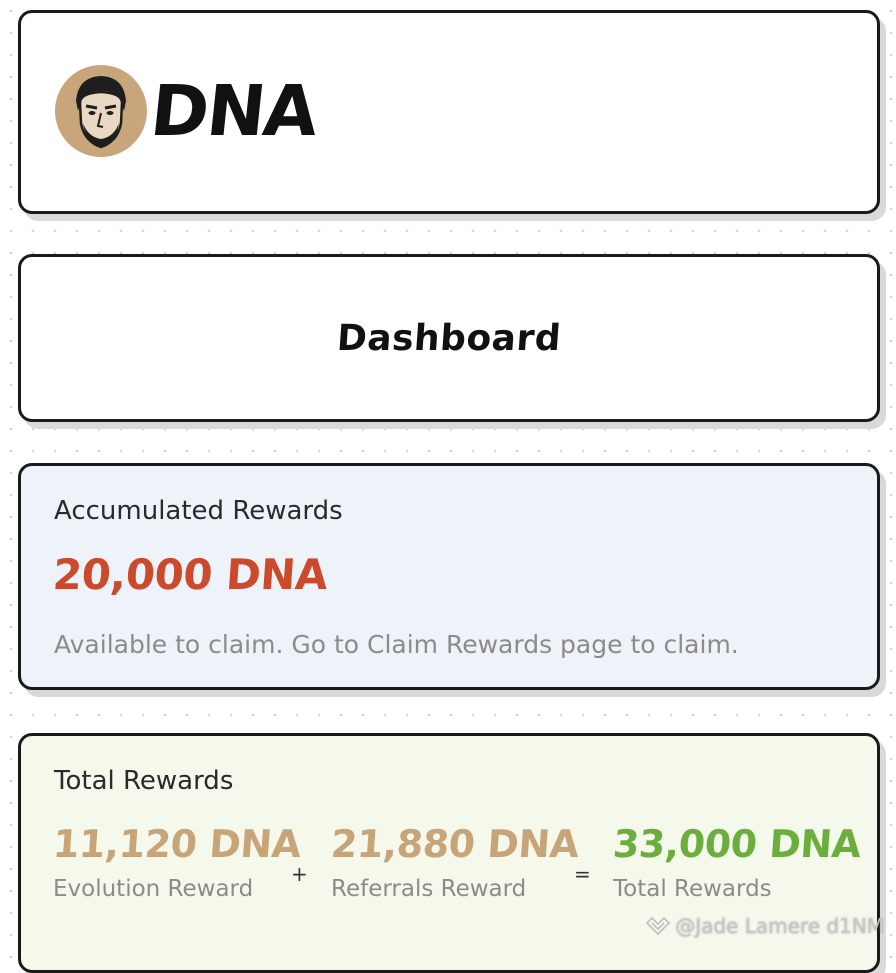 The image size is (896, 973). I want to click on brand-logo: DNA, so click(188, 111).